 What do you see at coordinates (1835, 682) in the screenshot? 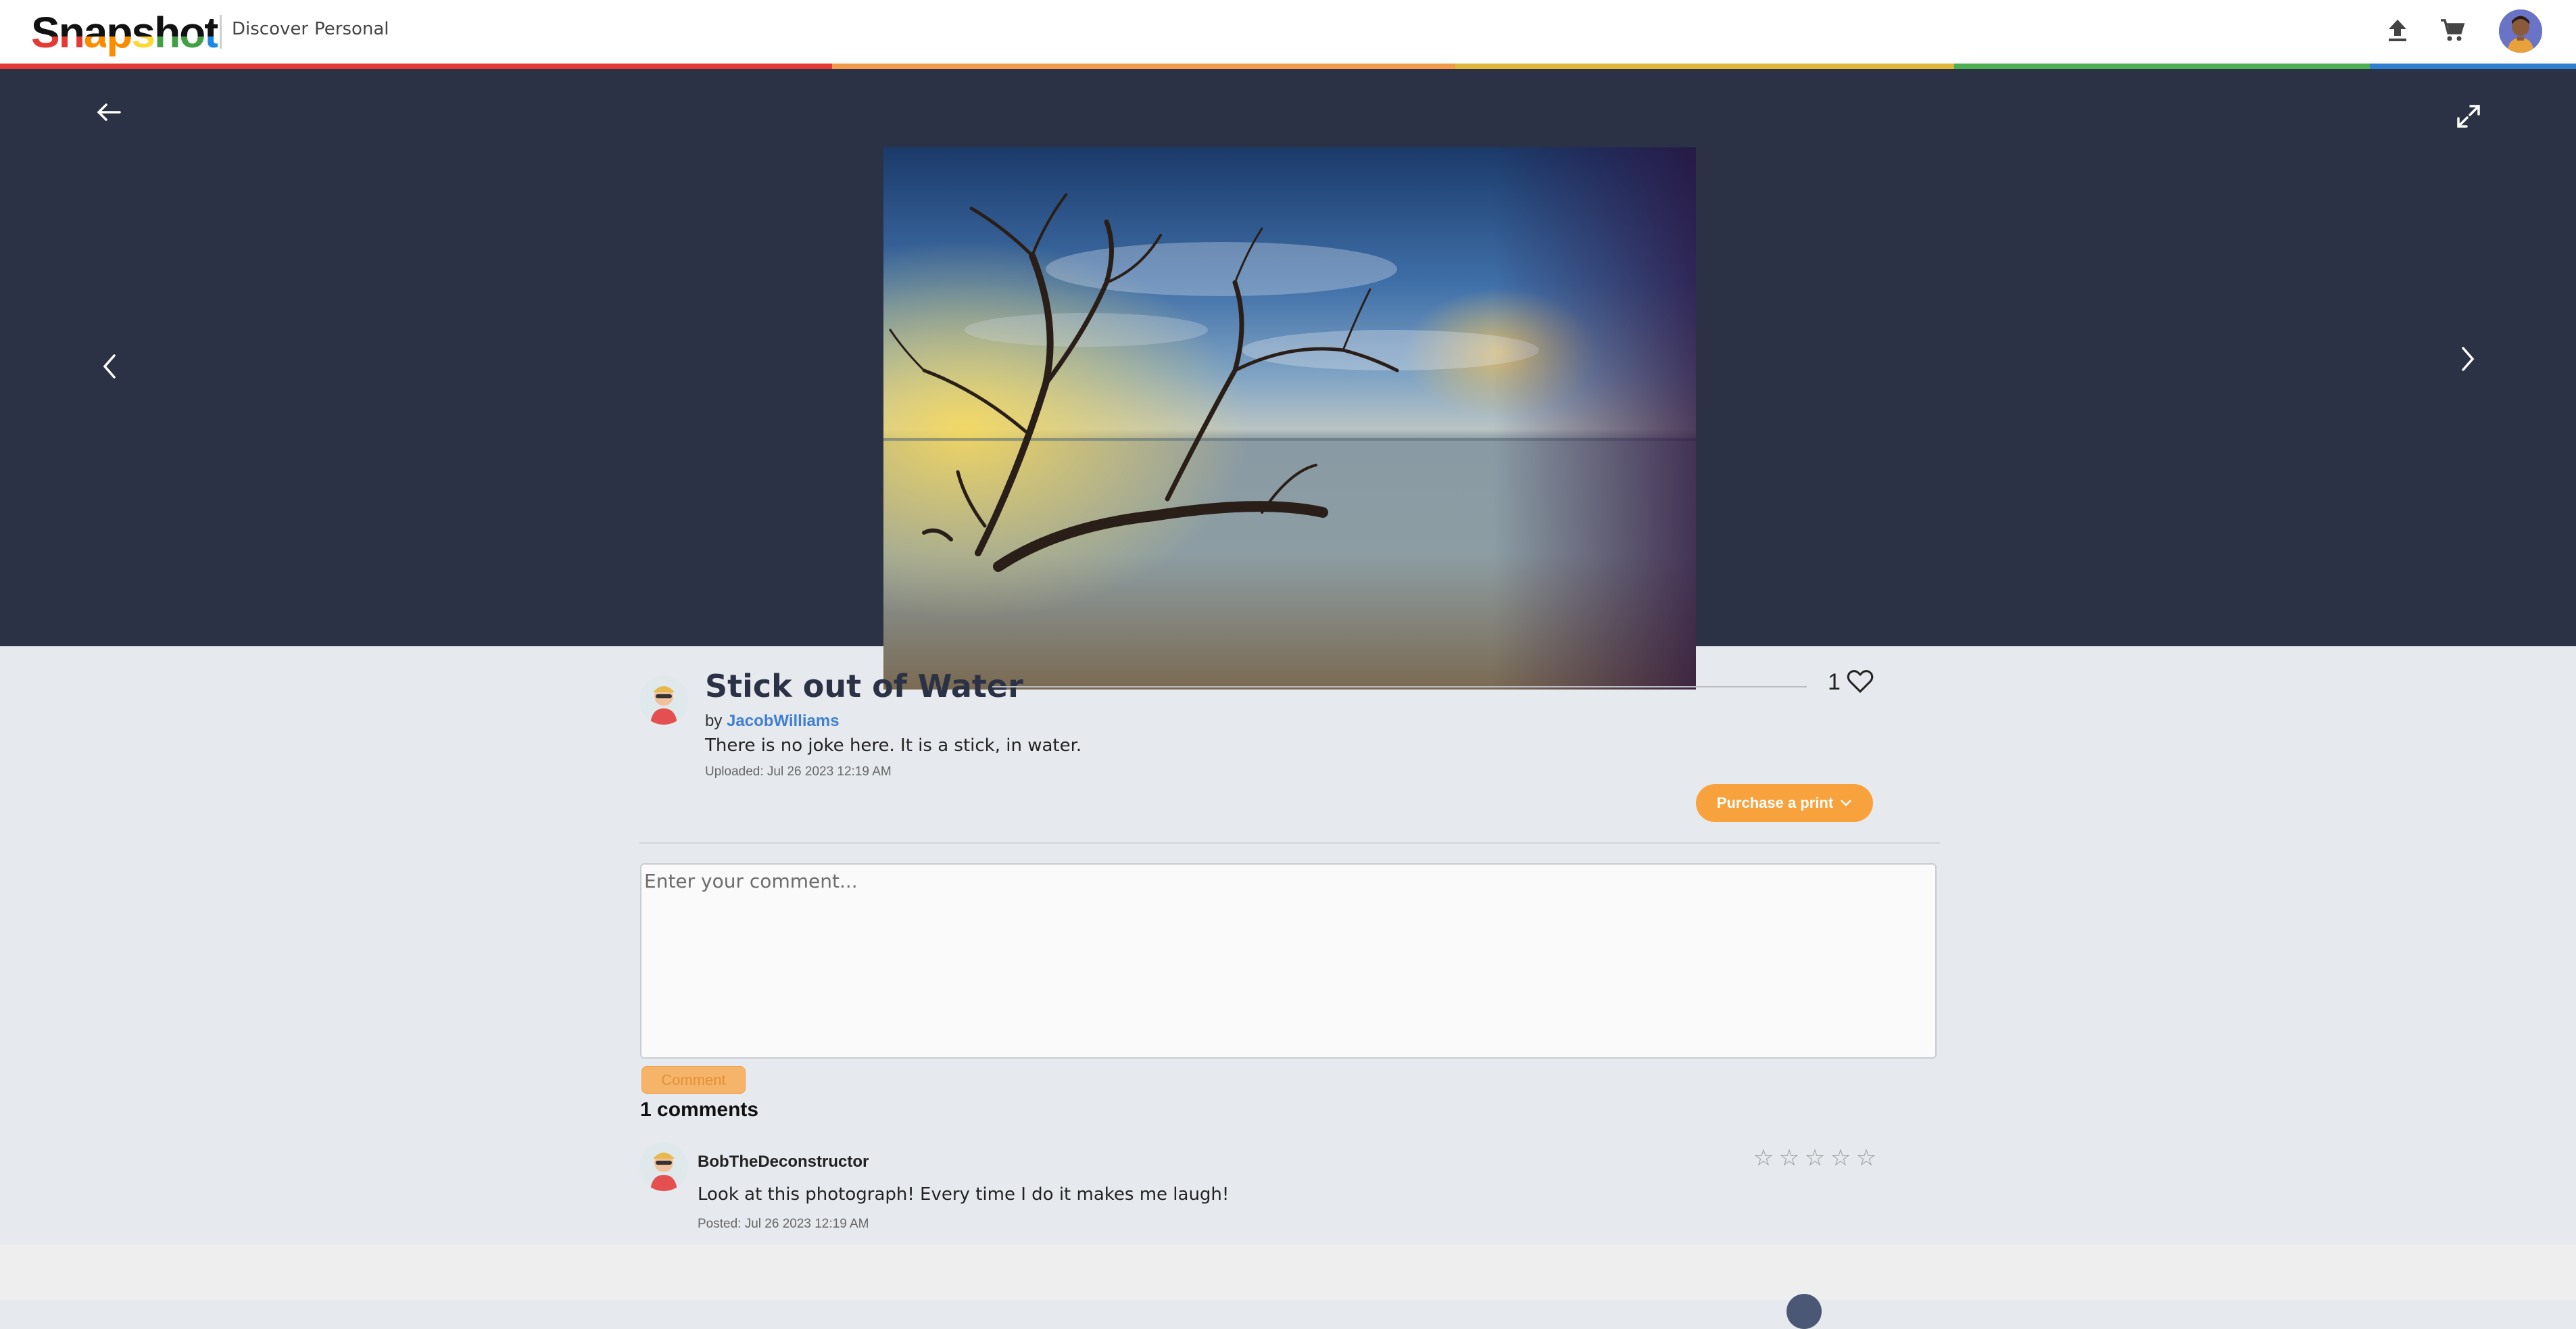
I see `likes-count: 1` at bounding box center [1835, 682].